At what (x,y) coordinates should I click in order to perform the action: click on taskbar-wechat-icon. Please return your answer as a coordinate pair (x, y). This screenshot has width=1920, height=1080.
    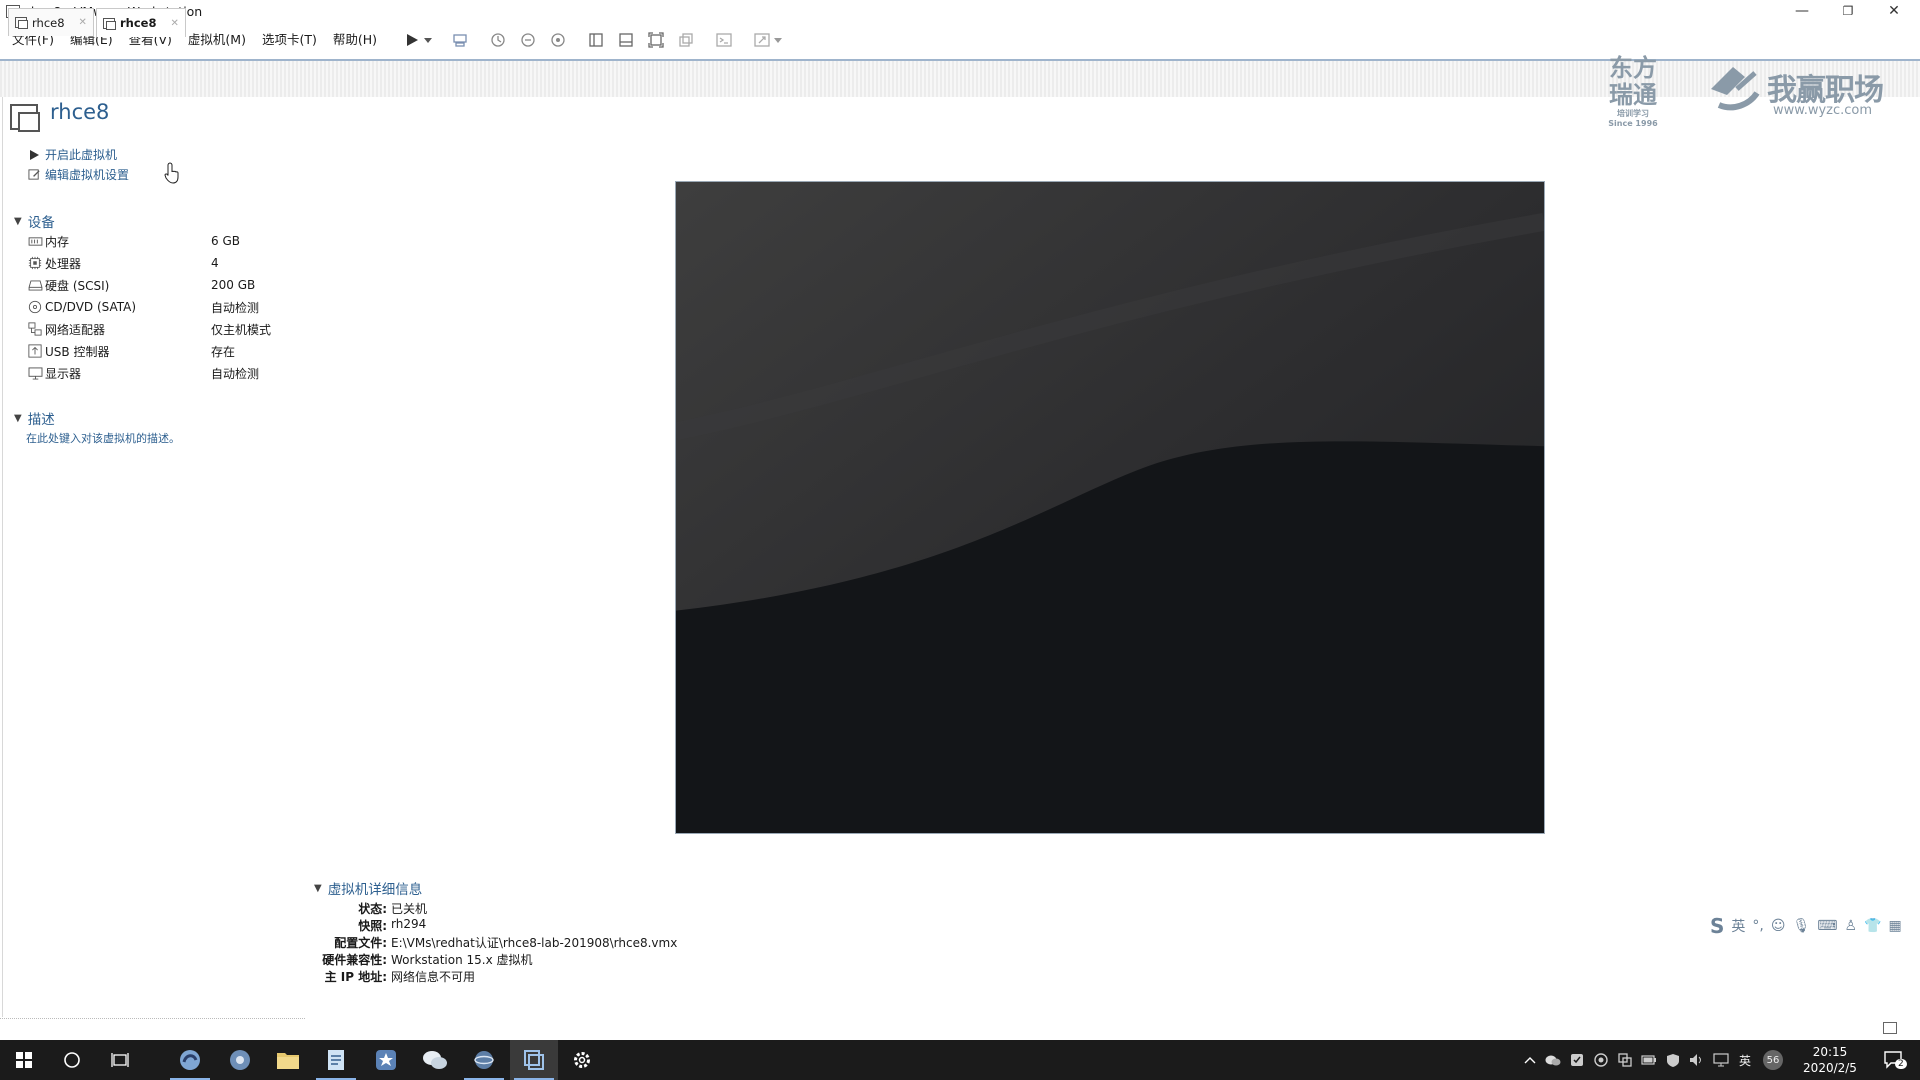
    Looking at the image, I should click on (435, 1060).